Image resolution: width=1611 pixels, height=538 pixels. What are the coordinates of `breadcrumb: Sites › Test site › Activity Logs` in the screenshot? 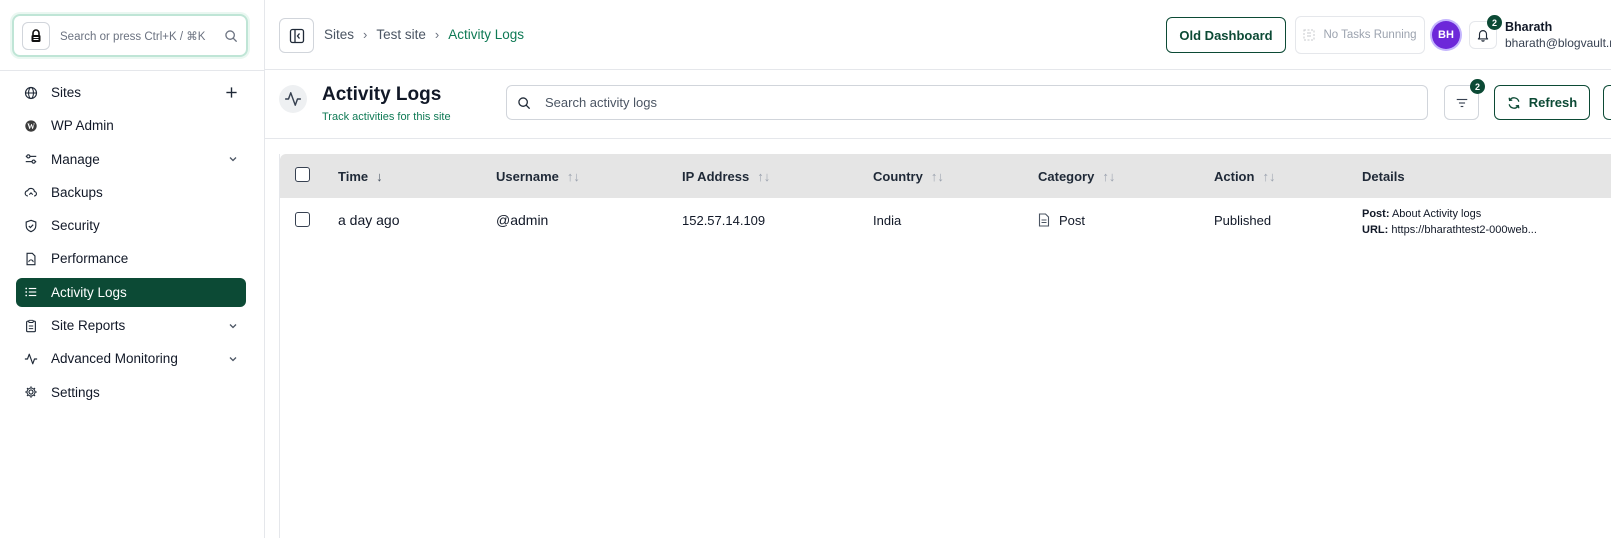 It's located at (424, 34).